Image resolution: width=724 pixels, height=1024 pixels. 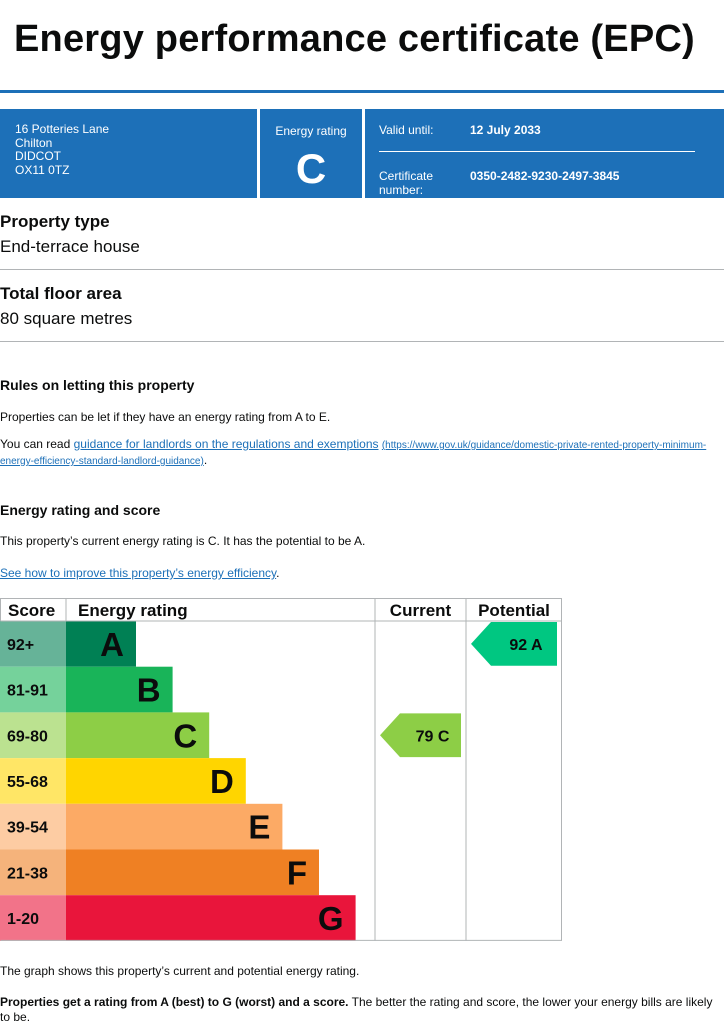 I want to click on band-letter-e: E, so click(x=259, y=827).